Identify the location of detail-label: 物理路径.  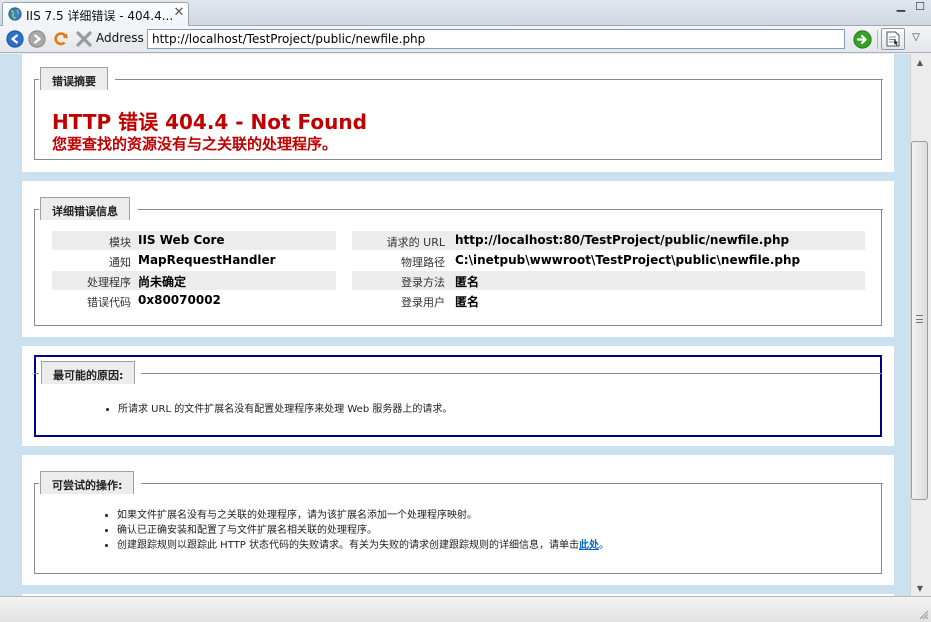
(423, 262).